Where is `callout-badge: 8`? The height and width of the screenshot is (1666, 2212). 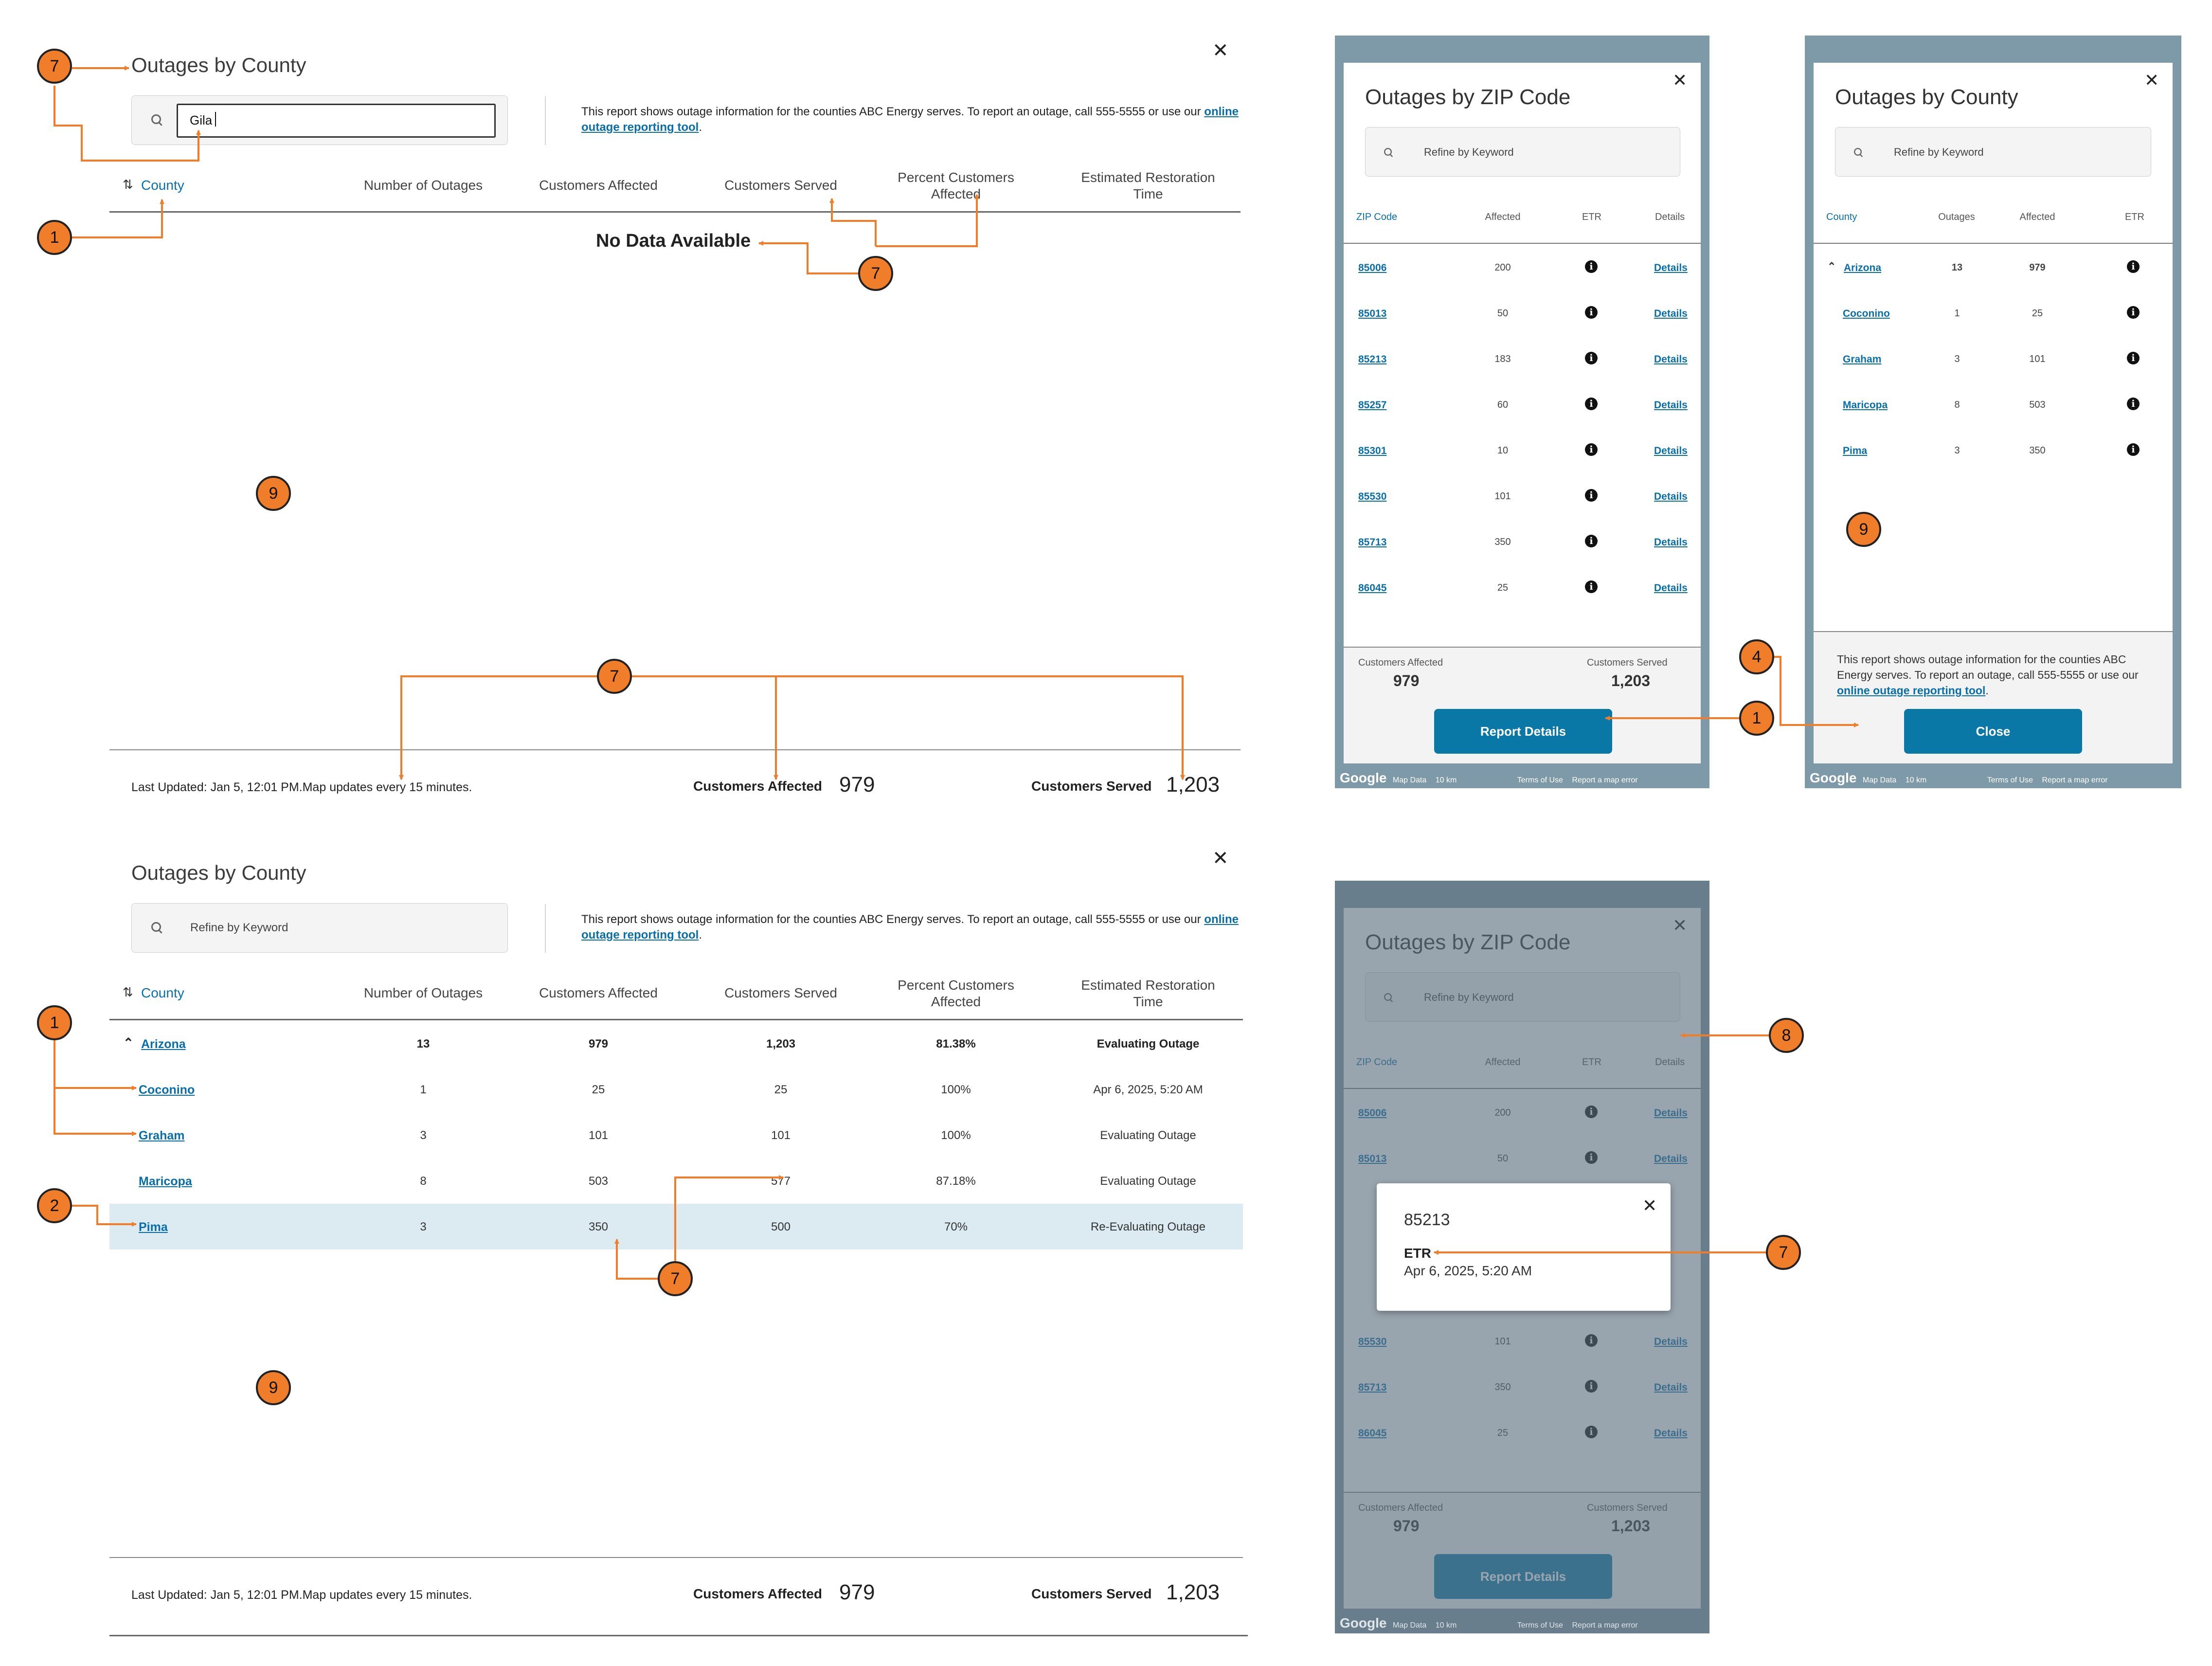 callout-badge: 8 is located at coordinates (1786, 1035).